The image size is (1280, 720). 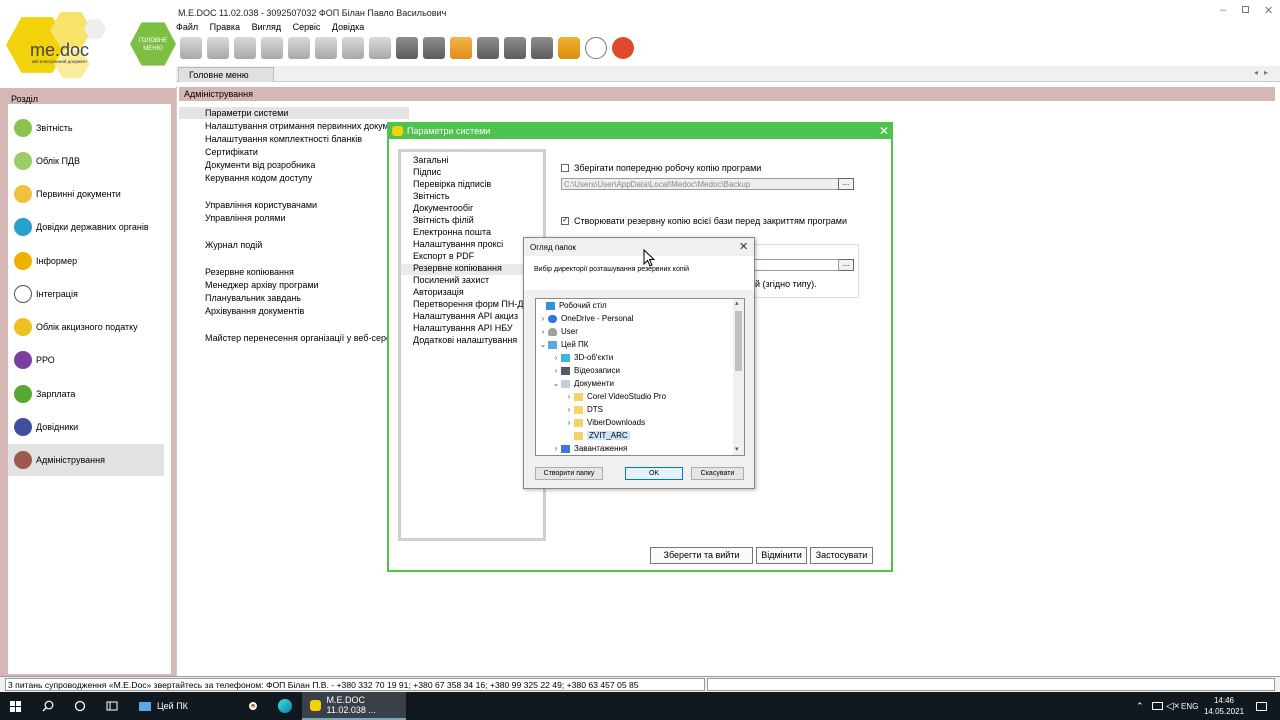 I want to click on sidebar-item-primary-docs: Первинні документи, so click(x=86, y=194).